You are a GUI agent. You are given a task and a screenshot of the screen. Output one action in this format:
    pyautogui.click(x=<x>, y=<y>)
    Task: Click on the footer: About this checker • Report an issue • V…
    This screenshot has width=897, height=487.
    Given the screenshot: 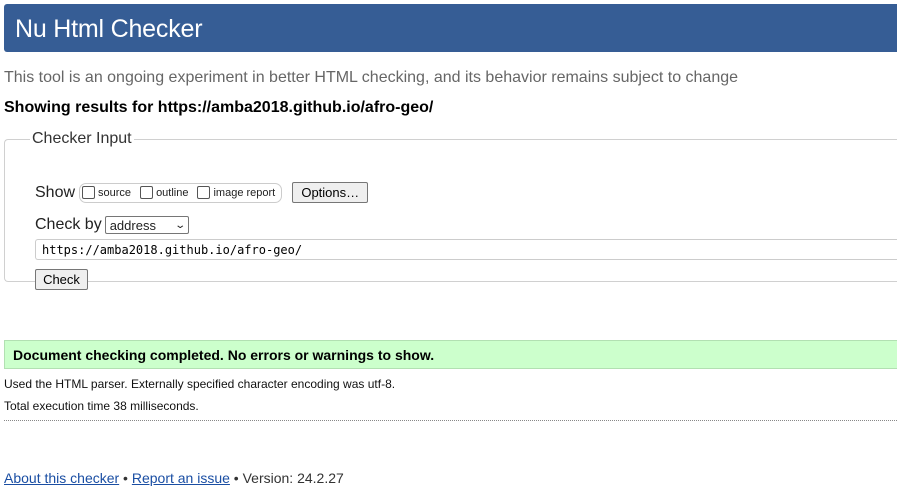 What is the action you would take?
    pyautogui.click(x=174, y=478)
    